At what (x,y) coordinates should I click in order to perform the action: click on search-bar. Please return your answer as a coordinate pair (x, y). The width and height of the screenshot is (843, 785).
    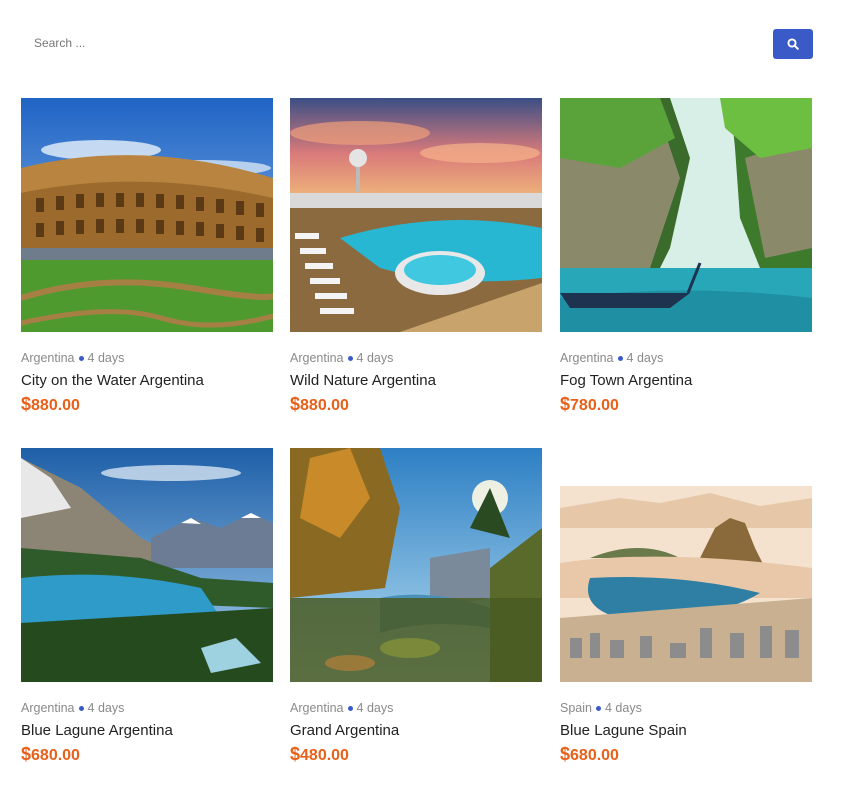
    Looking at the image, I should click on (416, 44).